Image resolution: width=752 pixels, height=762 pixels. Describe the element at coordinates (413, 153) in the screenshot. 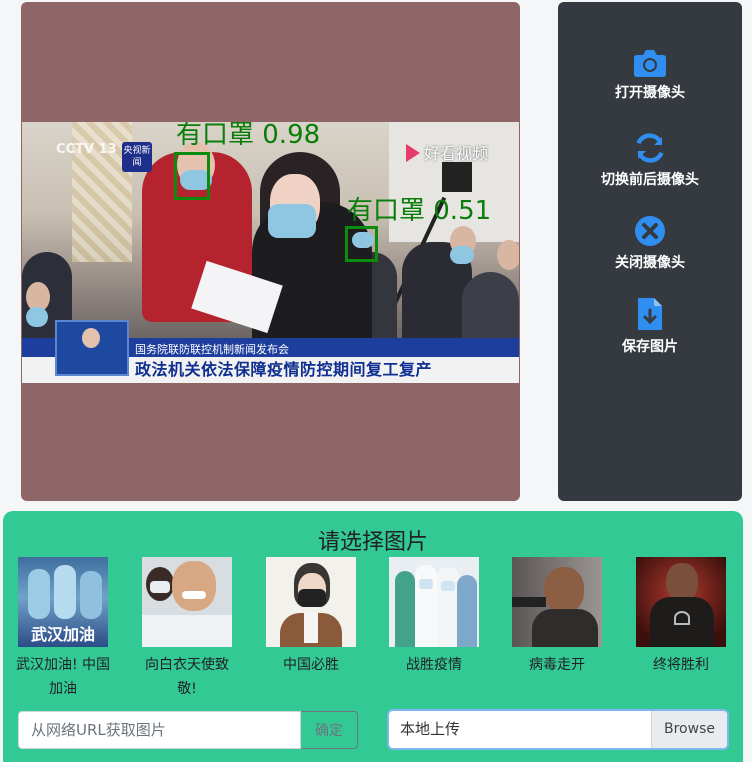

I see `play-icon` at that location.